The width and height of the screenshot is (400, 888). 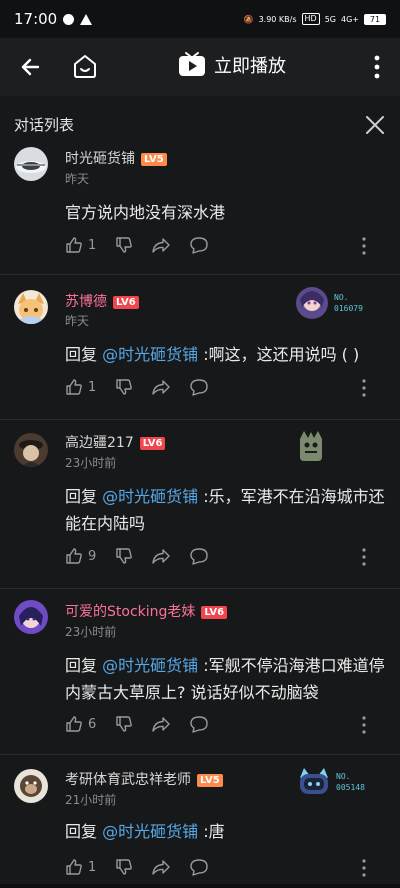 I want to click on status-right: 🔕 3.90 KB/s HD 5G 4G+ 71, so click(x=315, y=19).